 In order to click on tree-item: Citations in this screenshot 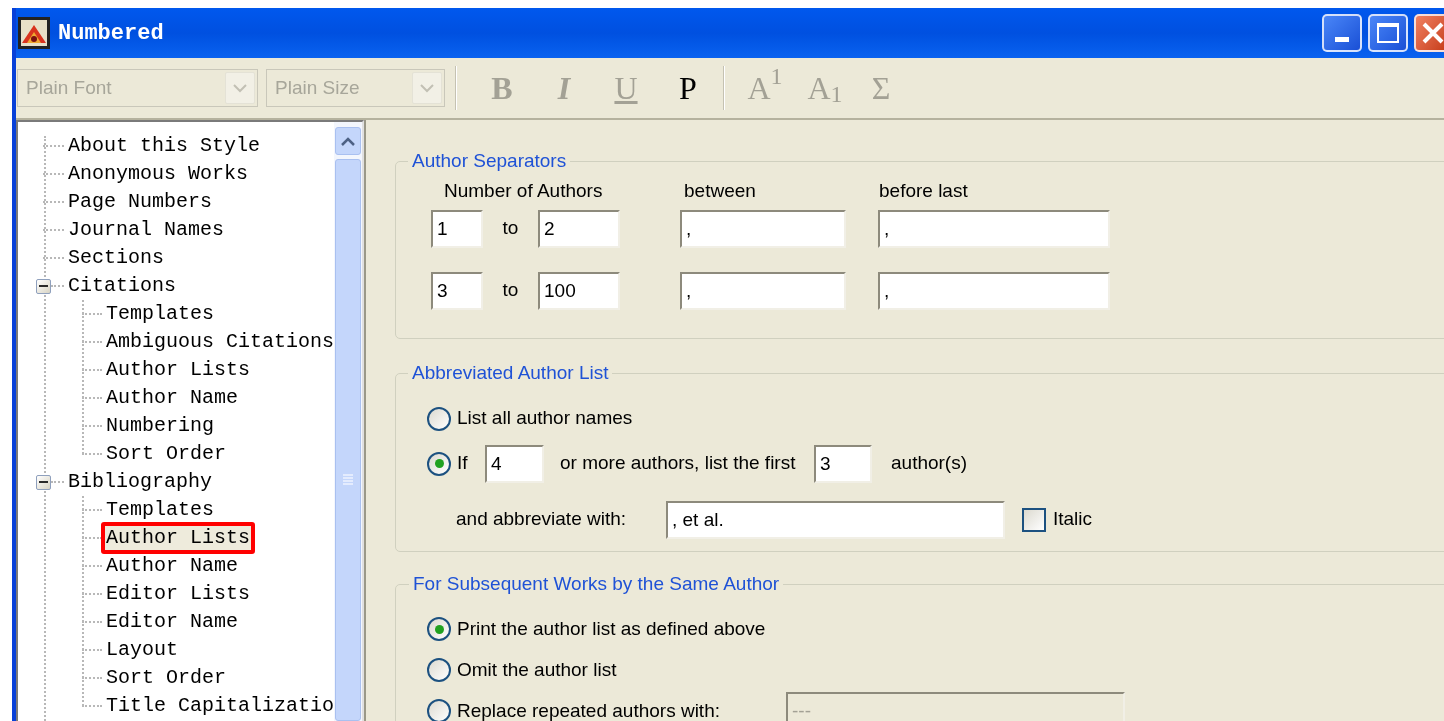, I will do `click(122, 286)`.